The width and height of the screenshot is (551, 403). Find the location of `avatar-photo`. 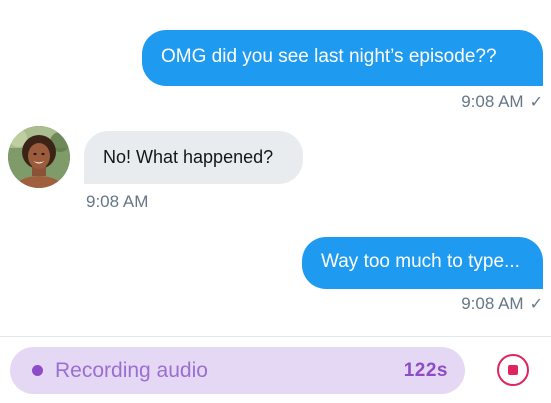

avatar-photo is located at coordinates (39, 157).